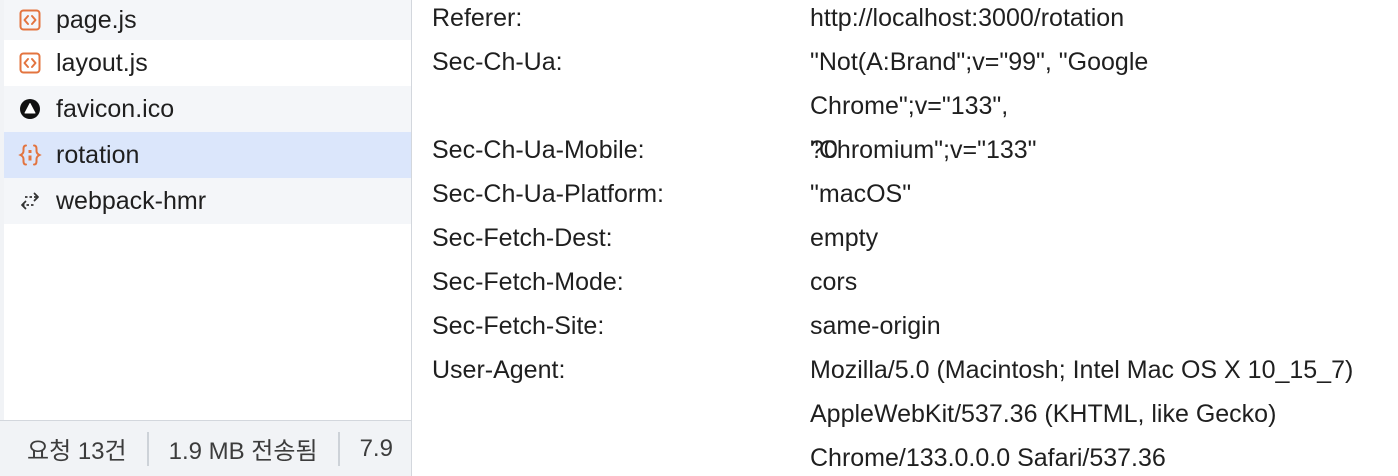  Describe the element at coordinates (522, 238) in the screenshot. I see `header-name: Sec-Fetch-Dest:` at that location.